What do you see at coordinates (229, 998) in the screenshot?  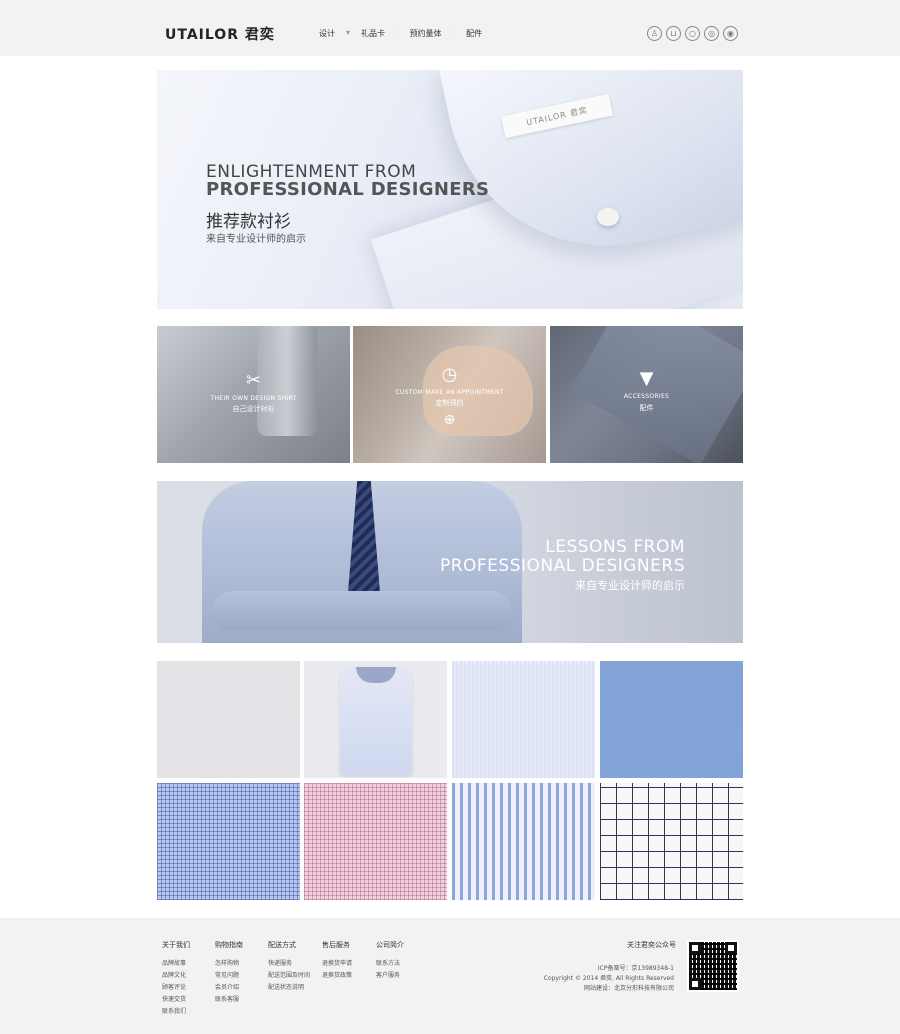 I see `footer-link: 联系客服` at bounding box center [229, 998].